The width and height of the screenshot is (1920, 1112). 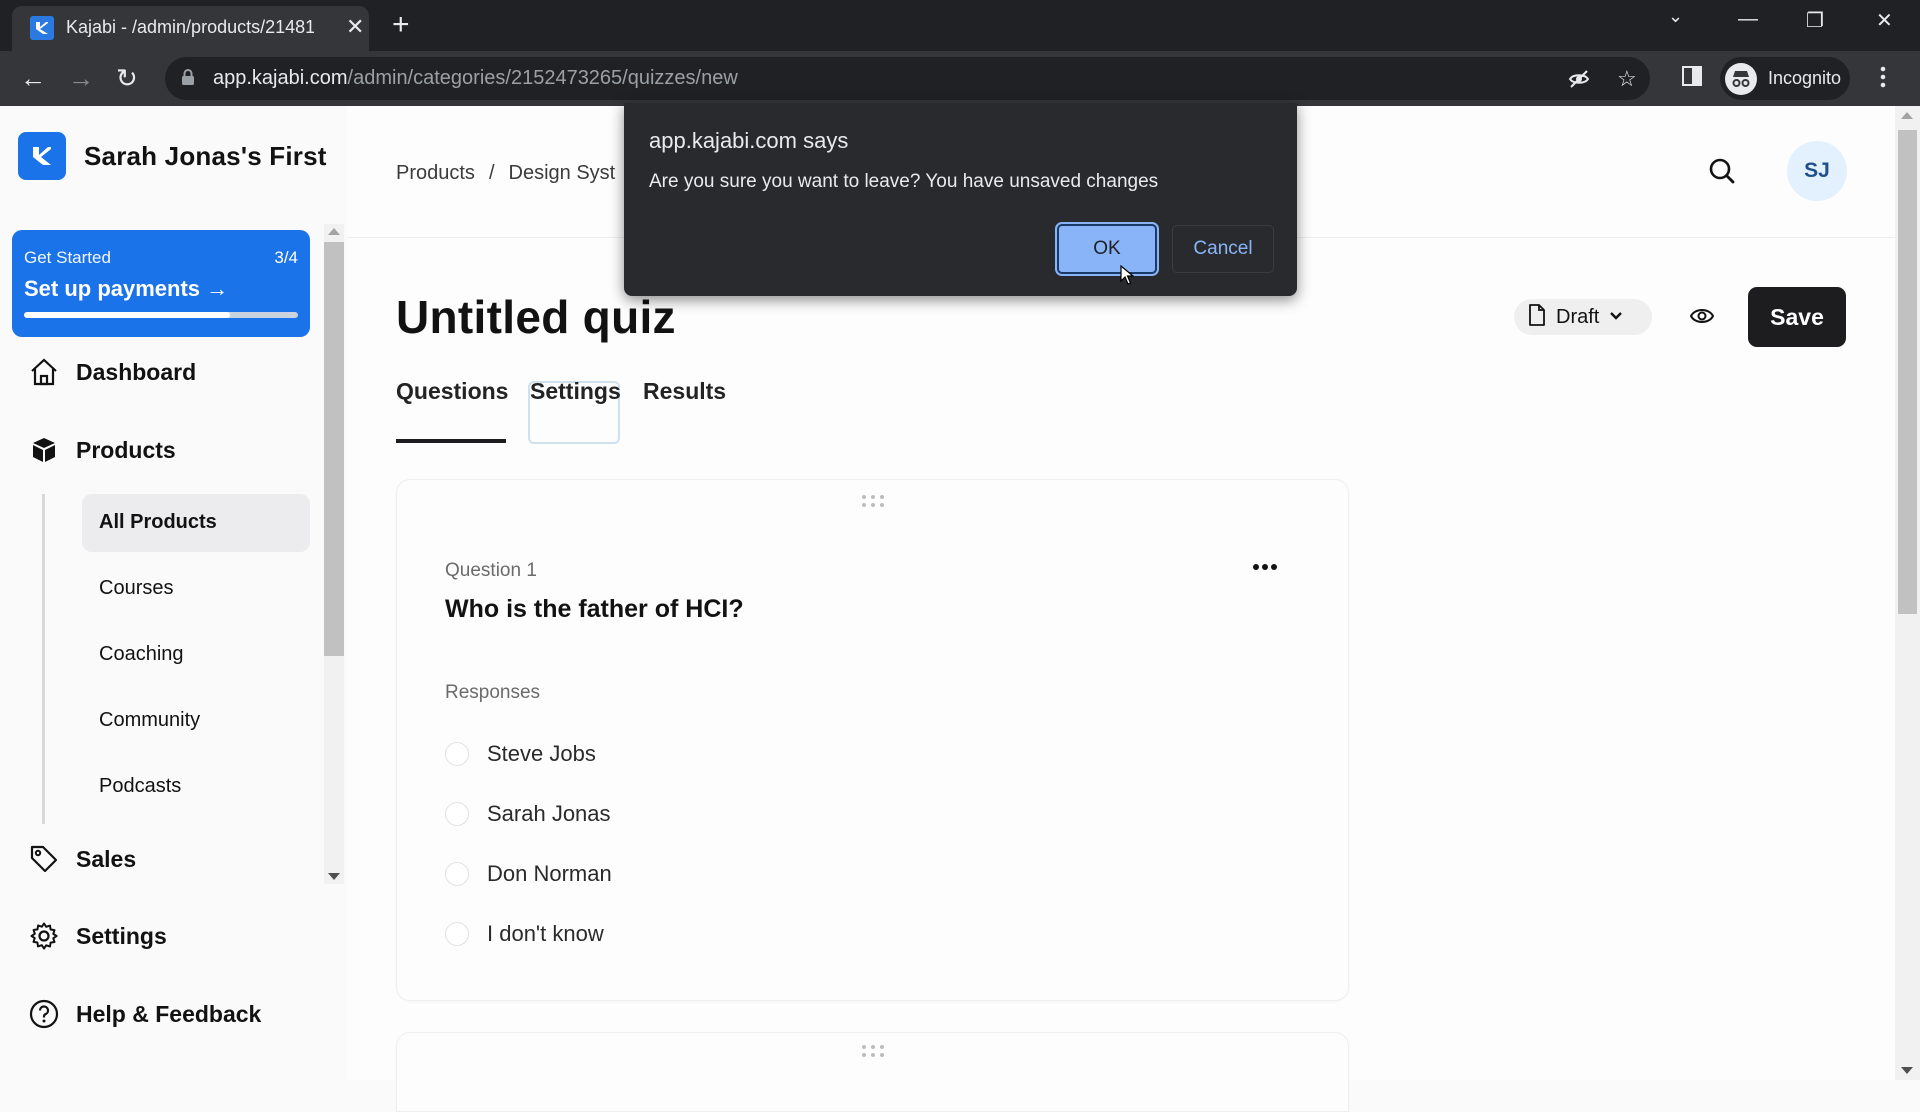 What do you see at coordinates (528, 874) in the screenshot?
I see `response-option: Don Norman` at bounding box center [528, 874].